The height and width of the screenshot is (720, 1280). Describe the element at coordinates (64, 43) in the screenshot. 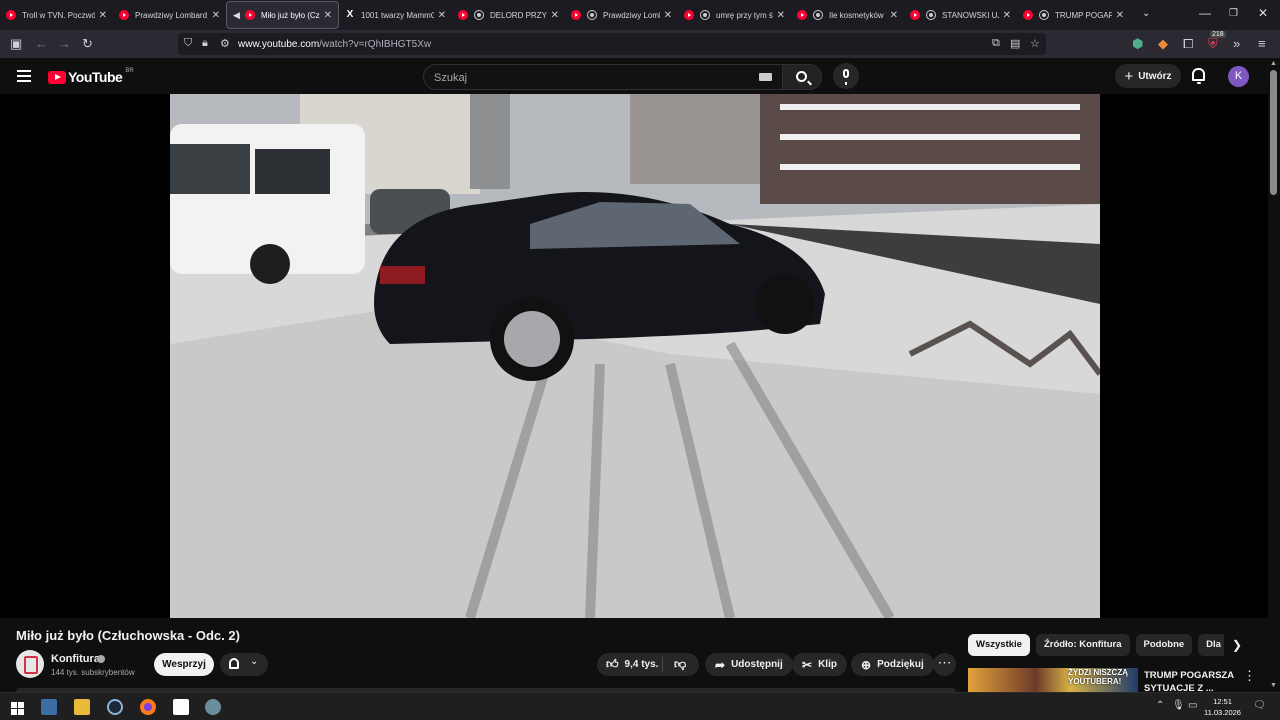

I see `forward-arrow-icon: →` at that location.